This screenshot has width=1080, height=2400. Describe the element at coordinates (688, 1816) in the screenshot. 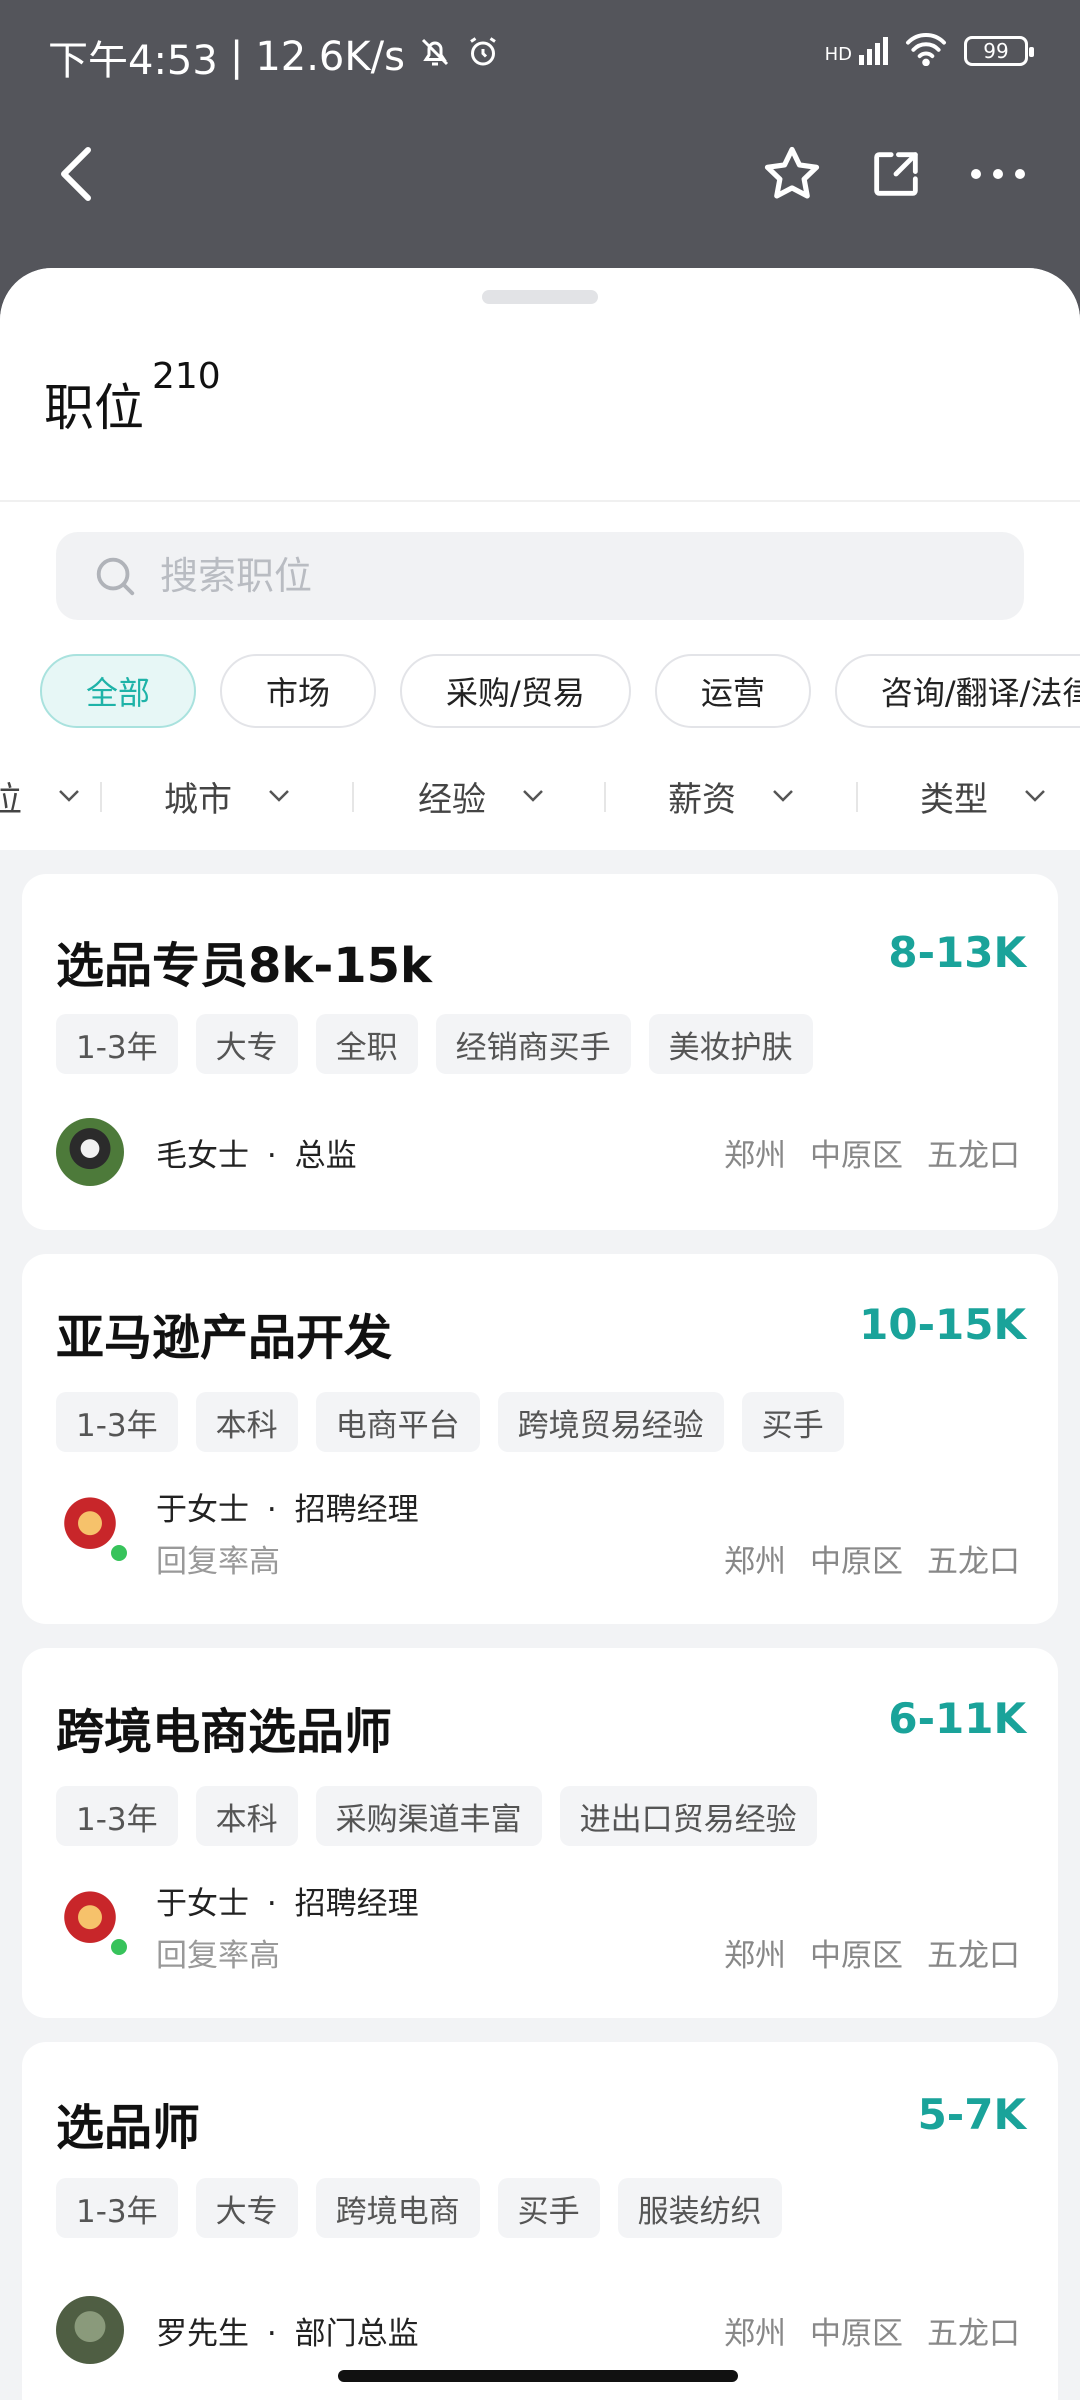

I see `job-tag: 进出口贸易经验` at that location.